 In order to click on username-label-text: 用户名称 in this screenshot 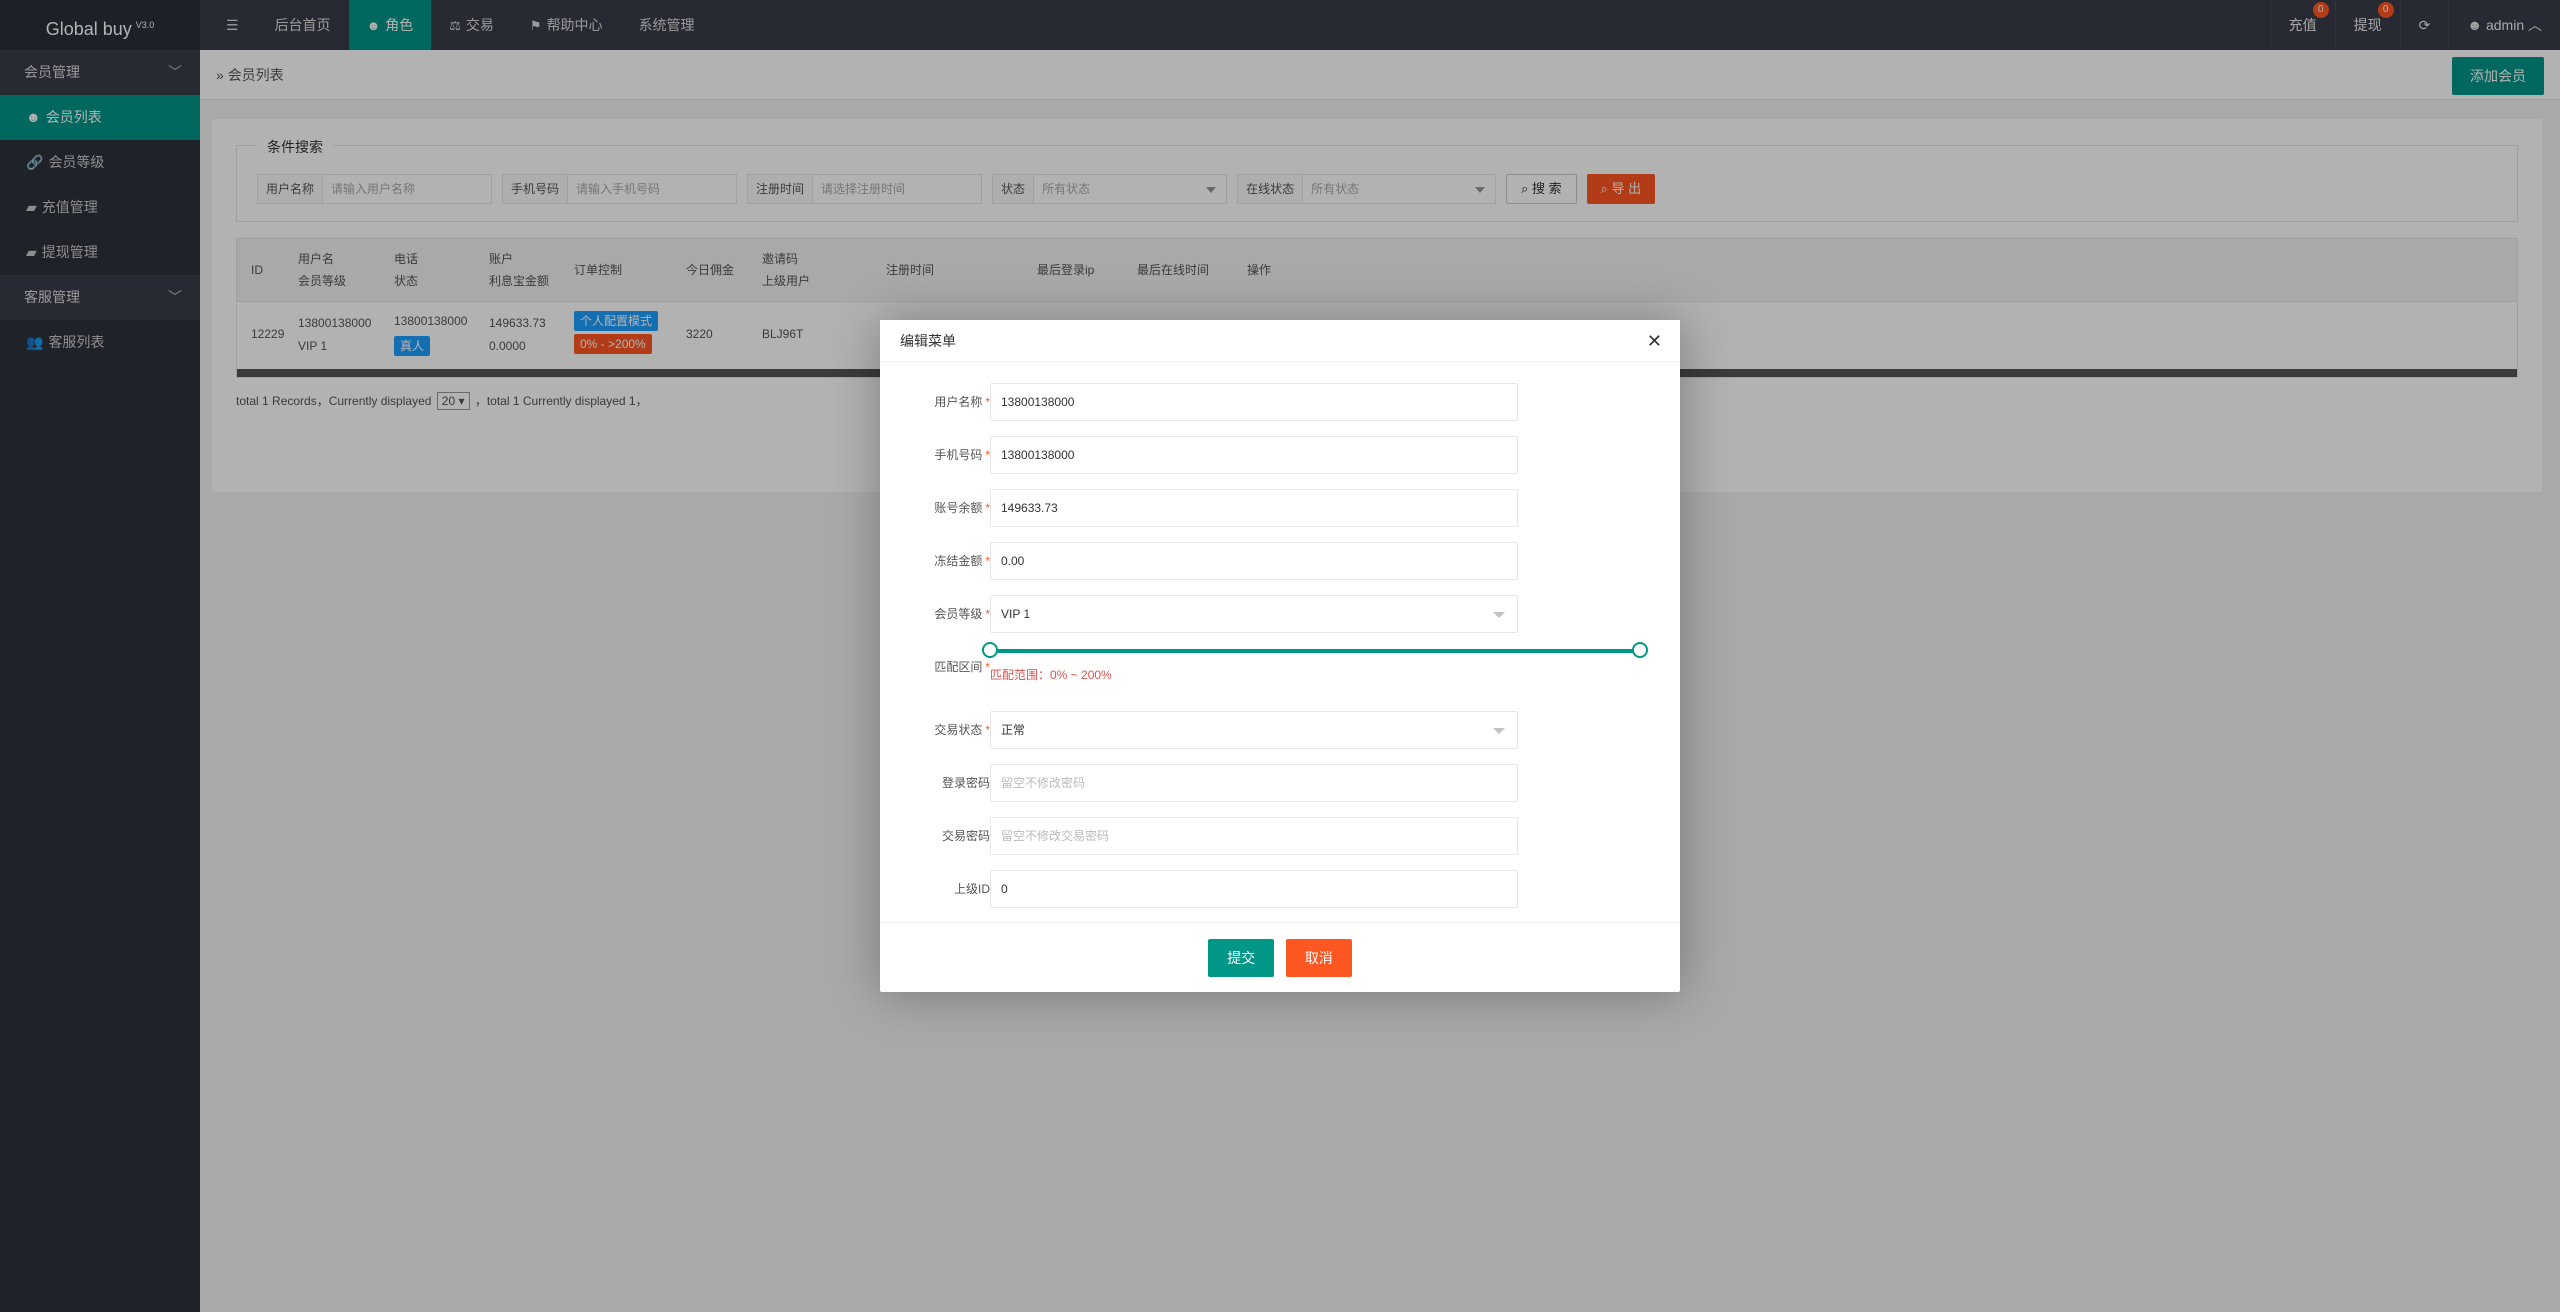, I will do `click(958, 402)`.